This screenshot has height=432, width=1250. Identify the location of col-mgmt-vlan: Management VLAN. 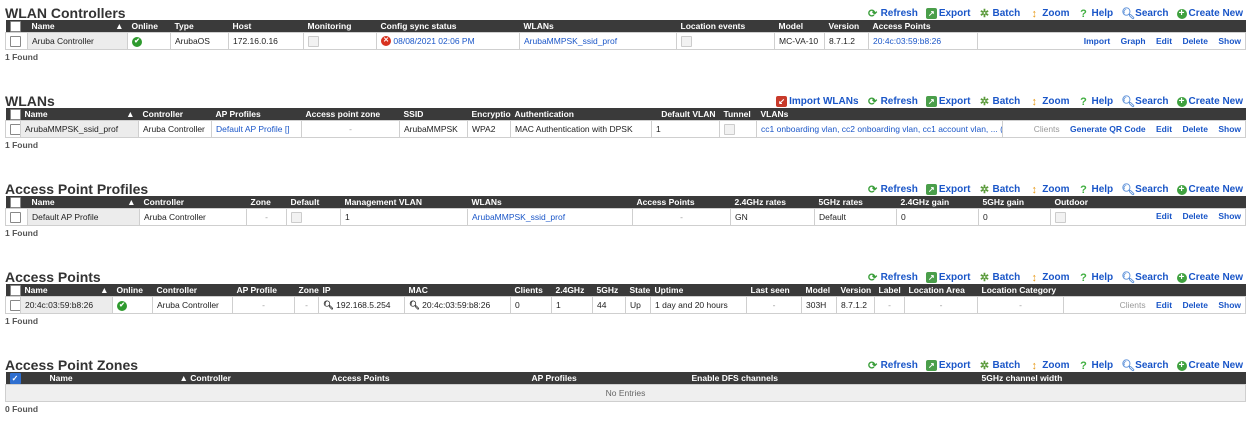
(404, 202).